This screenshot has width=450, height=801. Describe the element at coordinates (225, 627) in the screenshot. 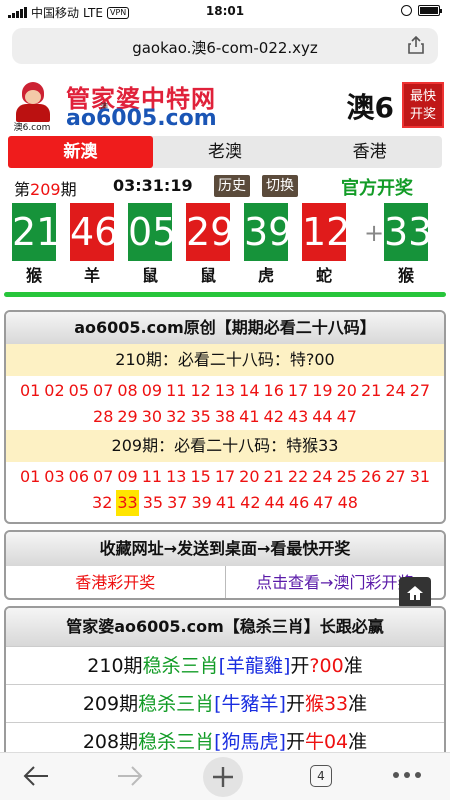

I see `panel-title: 管家婆ao6005.com【稳杀三肖】长跟必赢` at that location.